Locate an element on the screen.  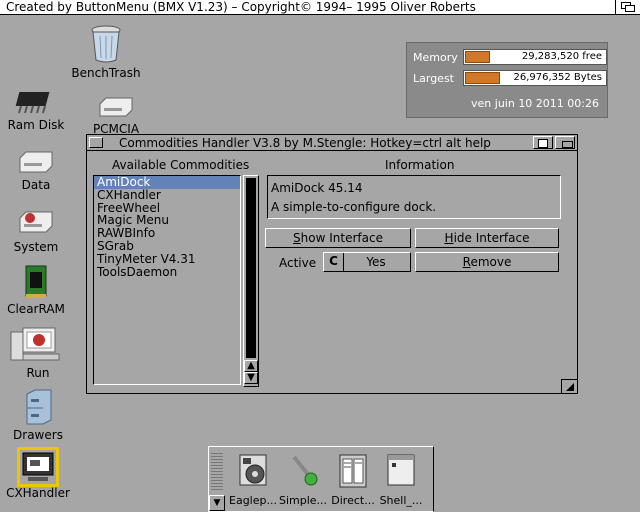
cycle-icon: C is located at coordinates (334, 262).